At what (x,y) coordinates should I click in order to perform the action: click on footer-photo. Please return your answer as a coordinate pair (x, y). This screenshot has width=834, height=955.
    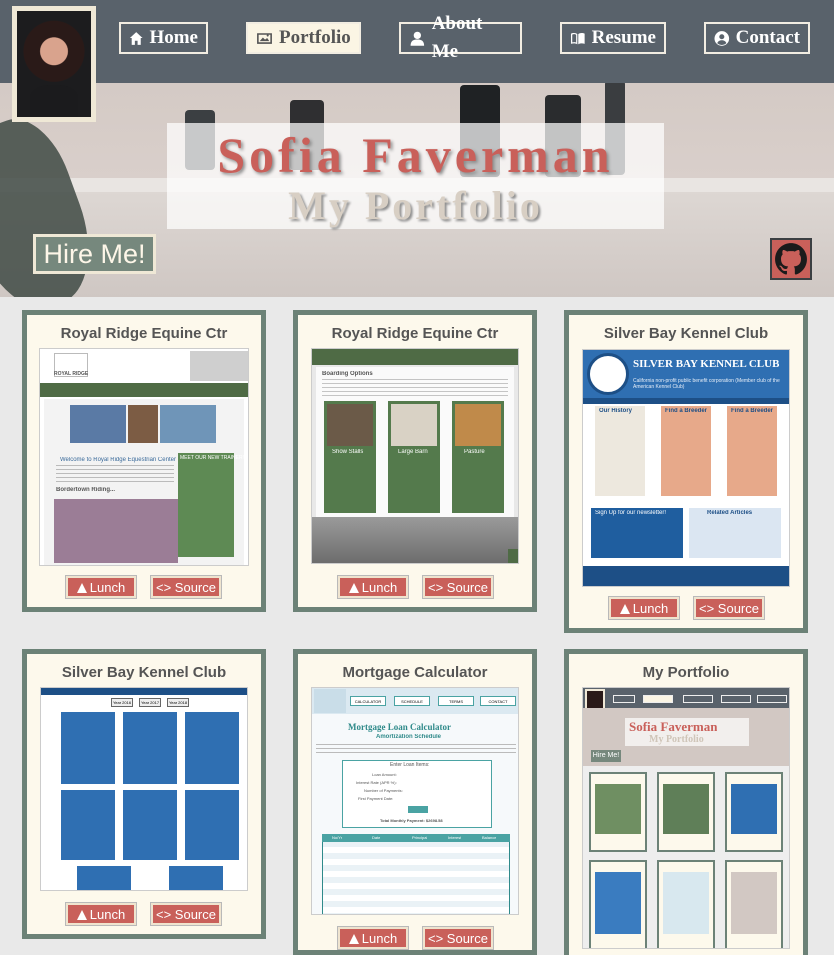
    Looking at the image, I should click on (415, 540).